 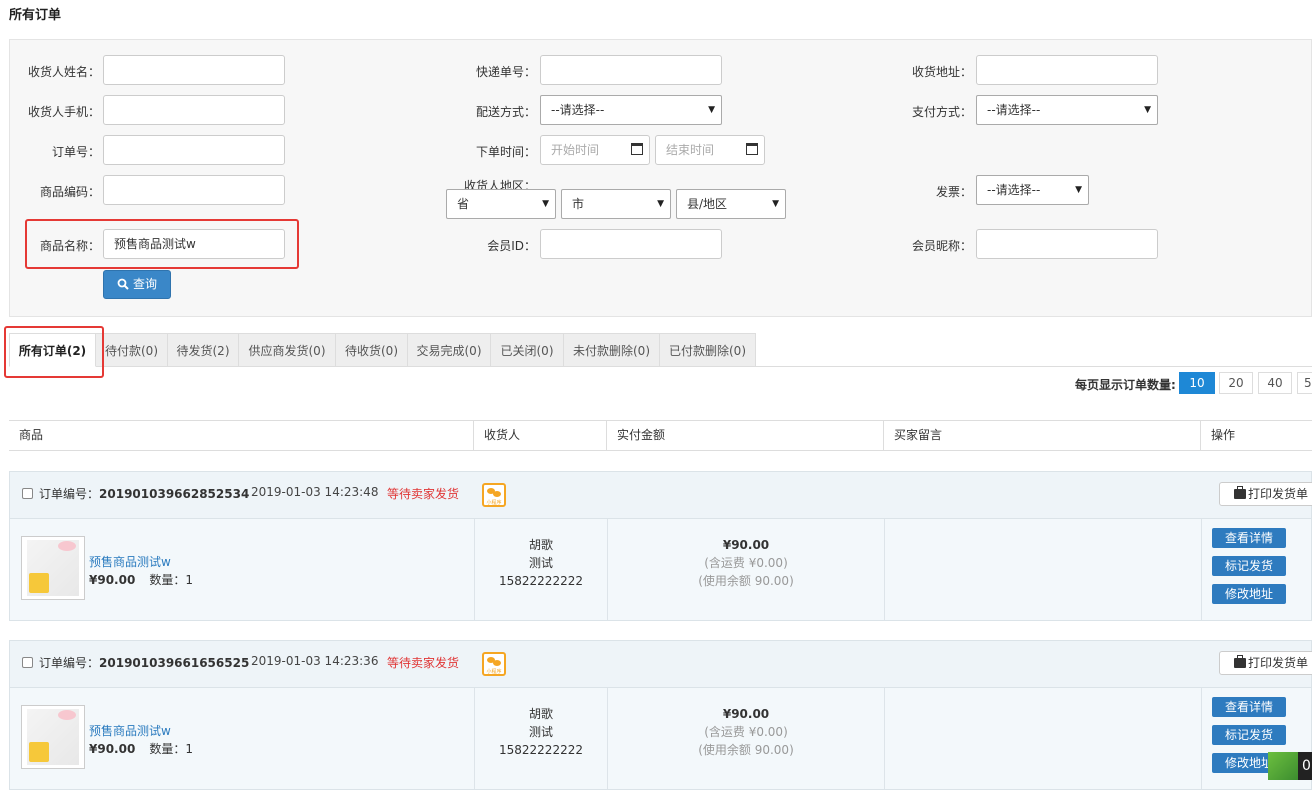 I want to click on product-price: ¥90.00, so click(x=112, y=749).